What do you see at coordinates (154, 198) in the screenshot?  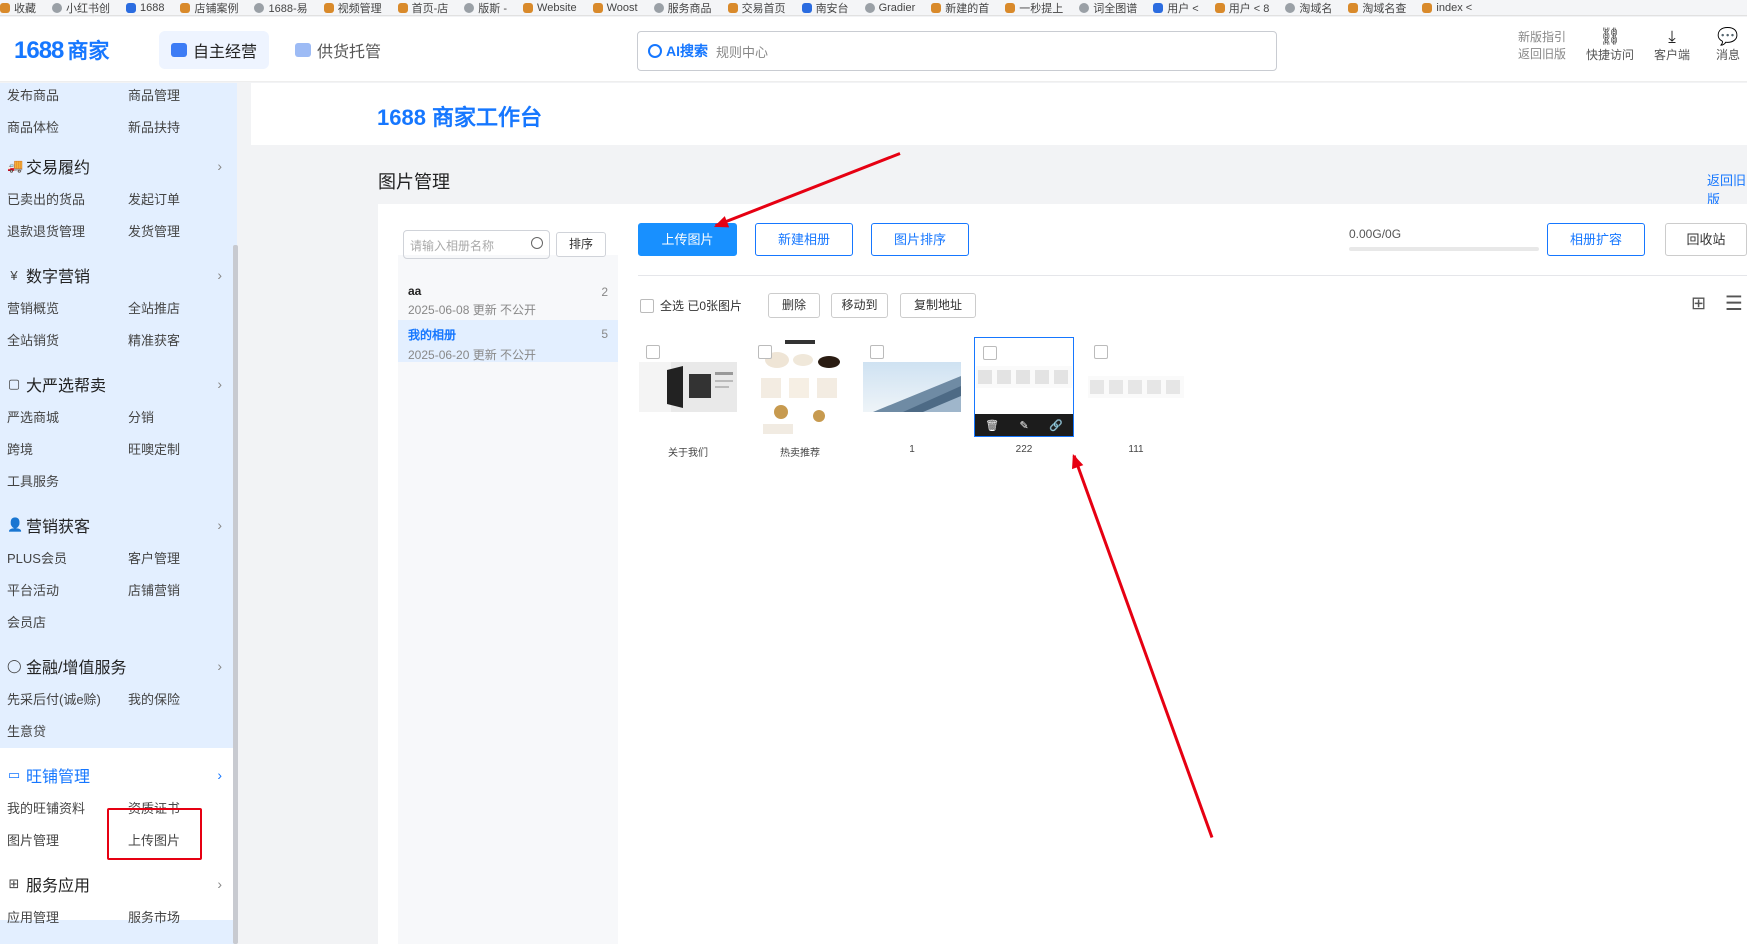 I see `sidebar-item: 发起订单` at bounding box center [154, 198].